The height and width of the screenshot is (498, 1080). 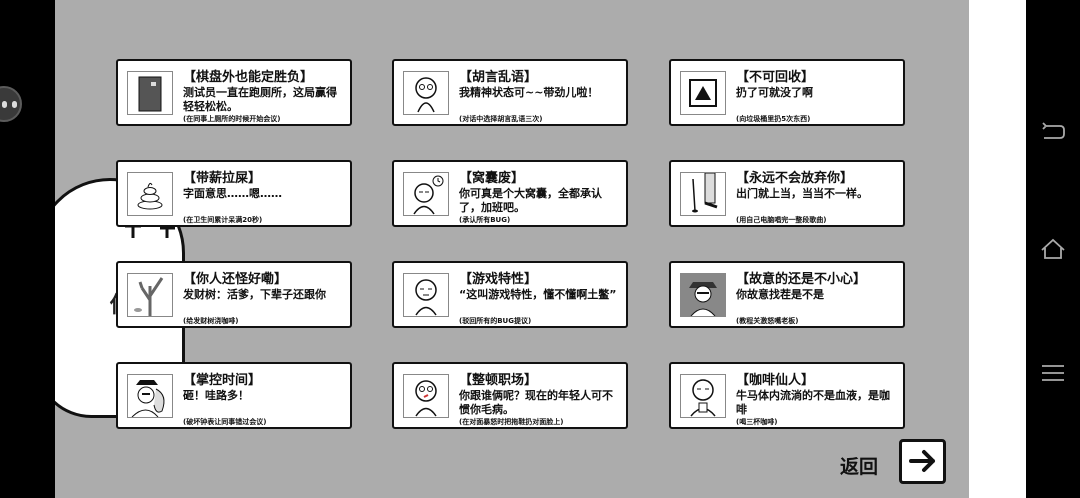 What do you see at coordinates (150, 396) in the screenshot?
I see `time-stop-icon` at bounding box center [150, 396].